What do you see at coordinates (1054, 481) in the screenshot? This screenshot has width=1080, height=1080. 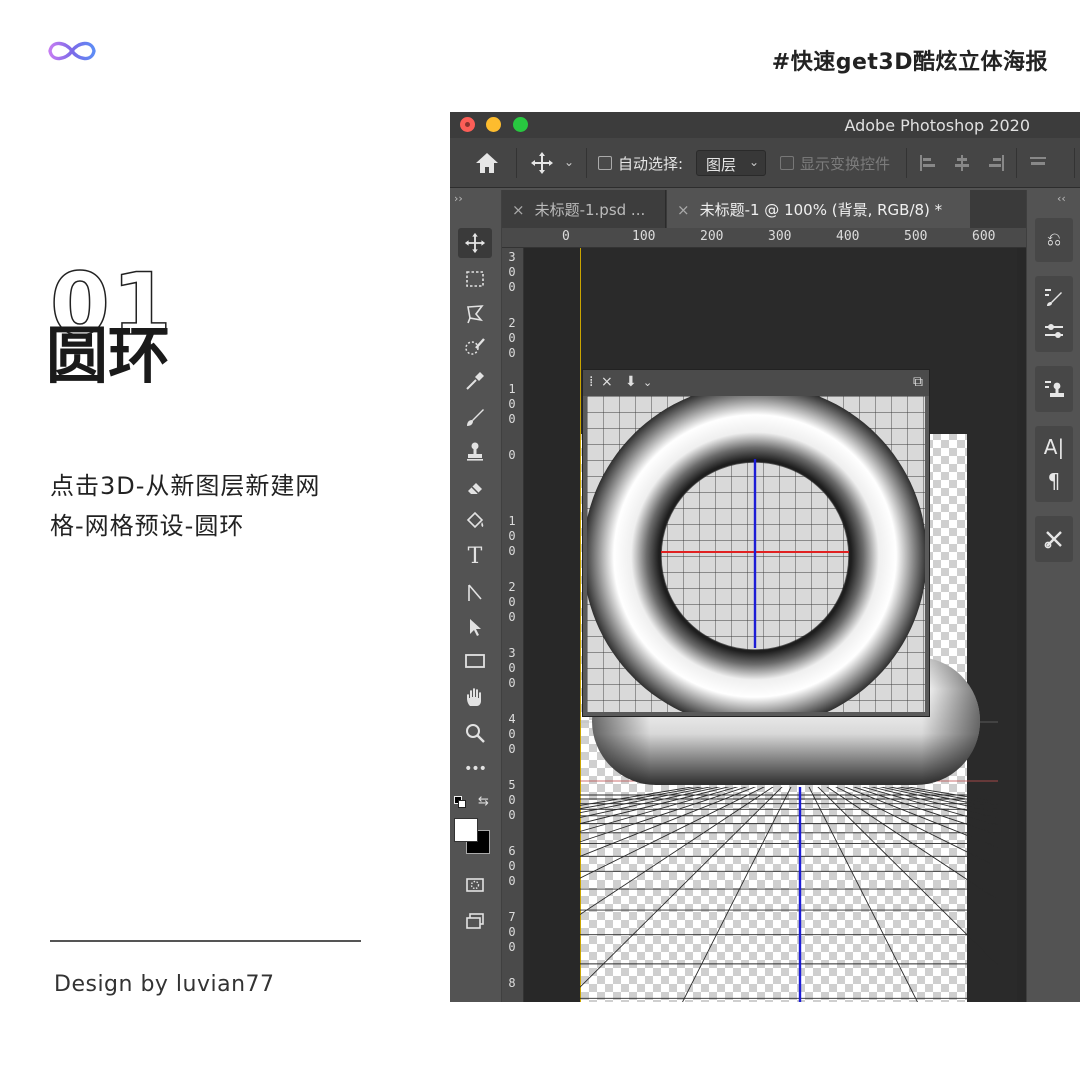 I see `paragraph-icon: ¶` at bounding box center [1054, 481].